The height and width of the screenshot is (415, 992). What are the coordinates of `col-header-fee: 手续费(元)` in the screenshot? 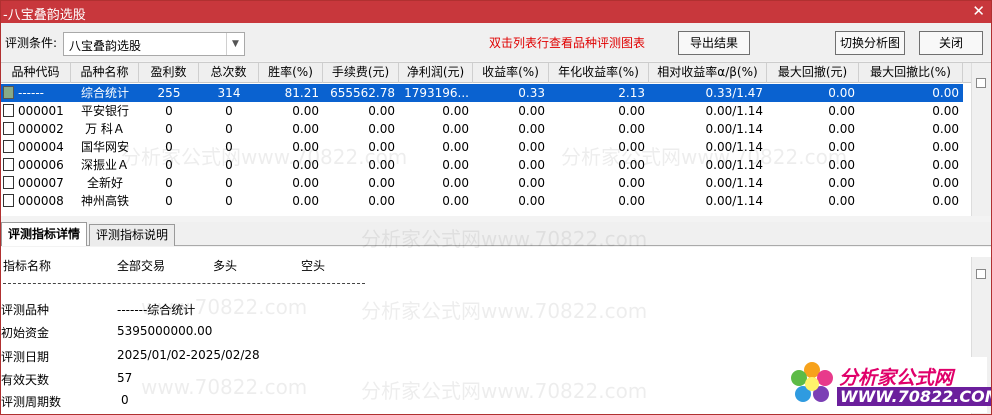 It's located at (361, 73).